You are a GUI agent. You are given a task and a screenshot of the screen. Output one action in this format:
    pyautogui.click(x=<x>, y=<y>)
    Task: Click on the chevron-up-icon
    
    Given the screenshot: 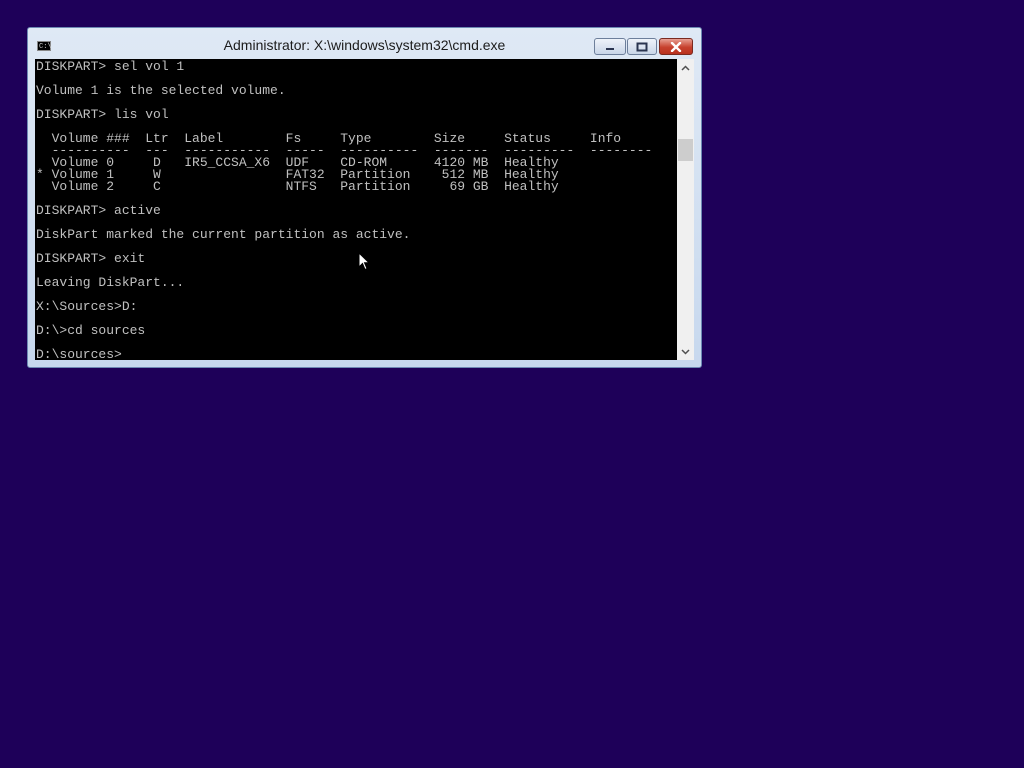 What is the action you would take?
    pyautogui.click(x=685, y=67)
    